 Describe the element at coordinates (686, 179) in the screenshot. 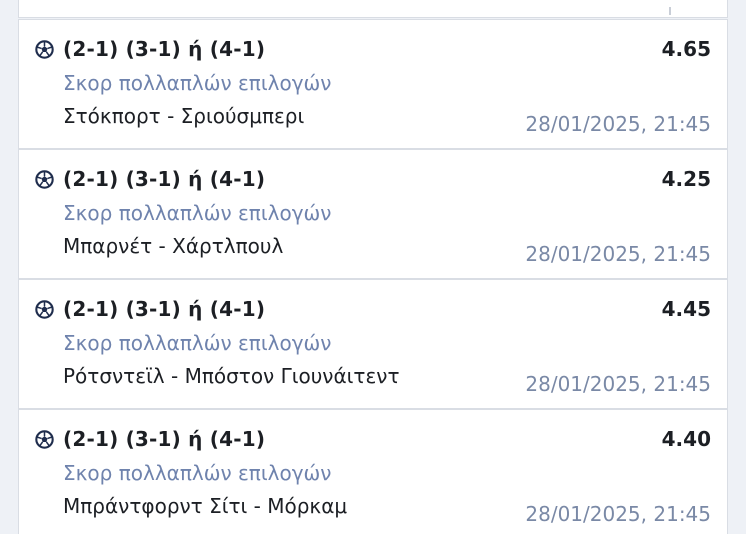

I see `odds-value: 4.25` at that location.